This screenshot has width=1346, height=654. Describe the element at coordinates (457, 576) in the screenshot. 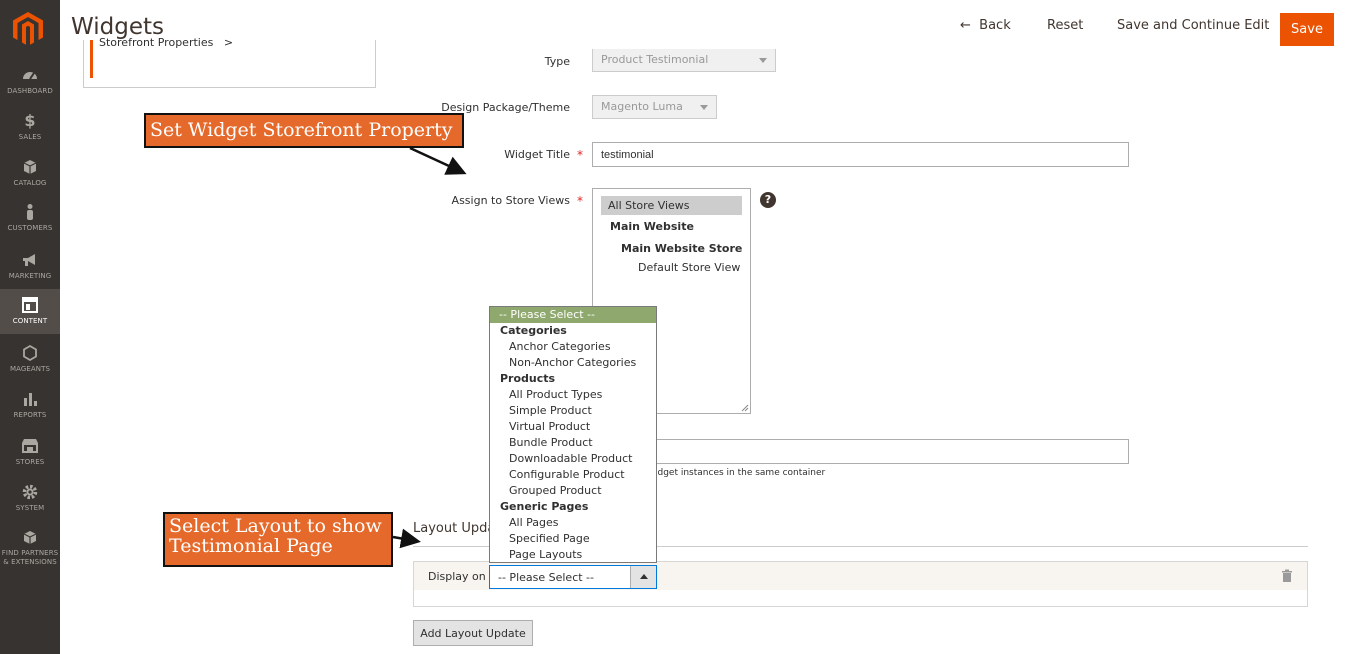

I see `display-on-label: Display on` at that location.